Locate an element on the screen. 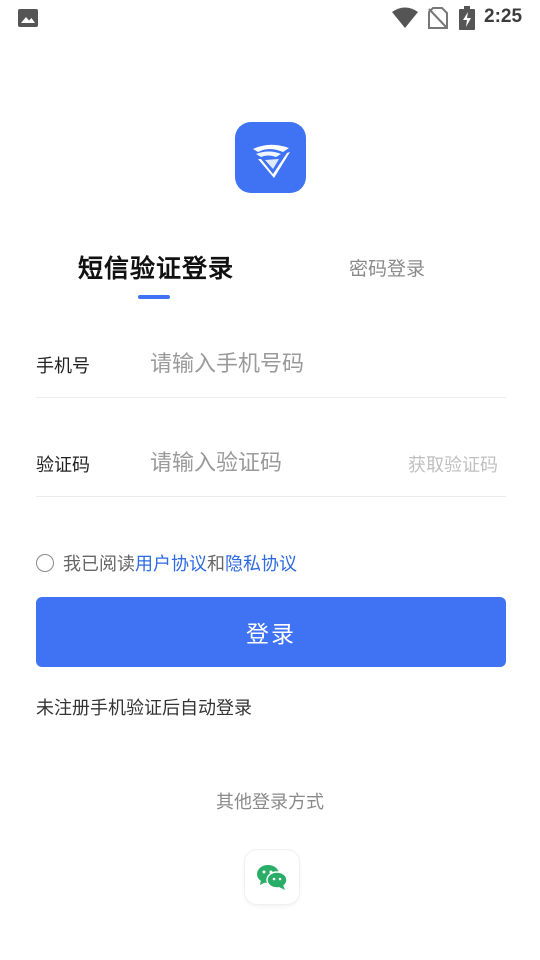 The image size is (540, 960). user-agreement-link: 用户协议 is located at coordinates (171, 564).